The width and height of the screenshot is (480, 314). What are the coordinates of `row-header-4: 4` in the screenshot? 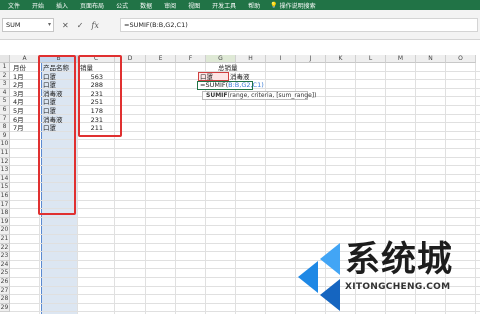 It's located at (5, 93).